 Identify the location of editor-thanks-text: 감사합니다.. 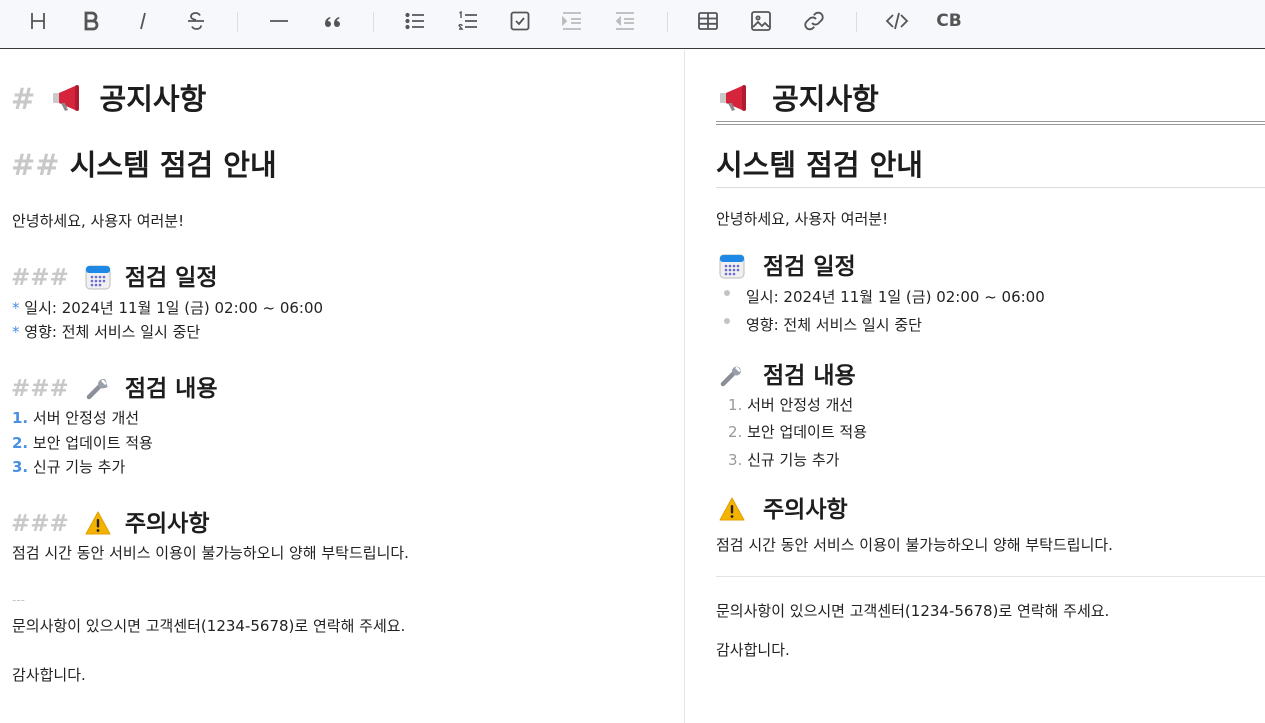
(49, 675).